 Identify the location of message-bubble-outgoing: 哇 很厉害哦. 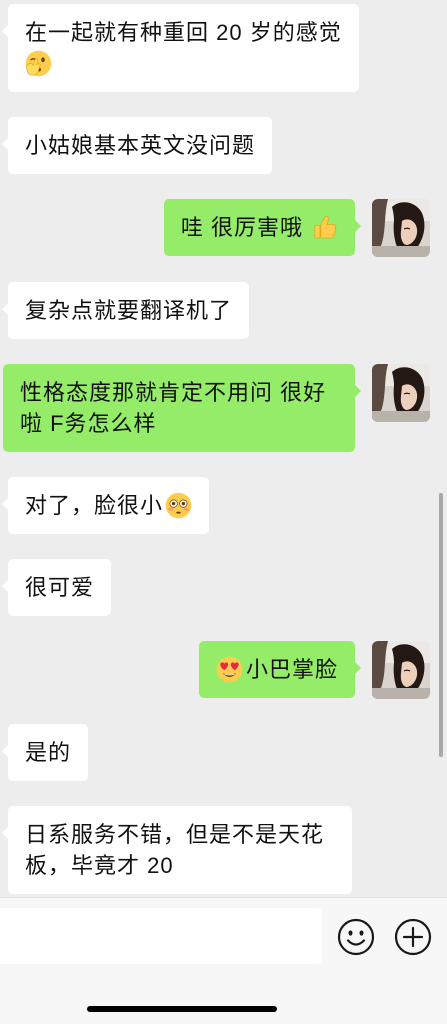
(262, 227).